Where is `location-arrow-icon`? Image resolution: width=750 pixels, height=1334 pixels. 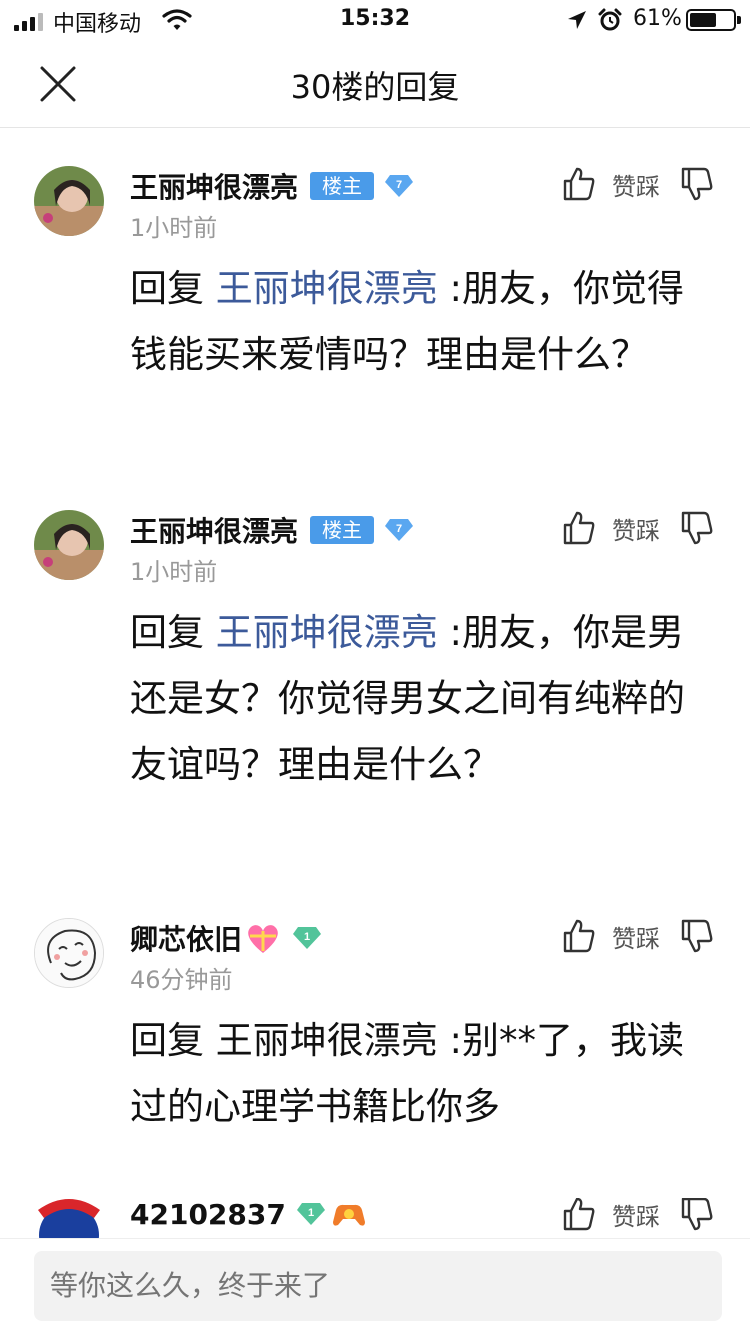 location-arrow-icon is located at coordinates (577, 20).